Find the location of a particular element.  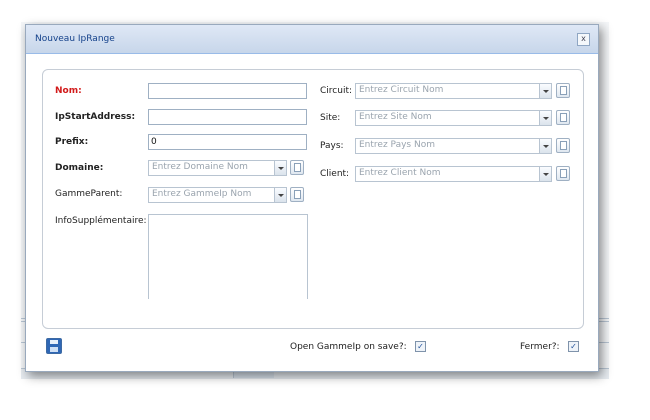

close-button: x is located at coordinates (583, 39).